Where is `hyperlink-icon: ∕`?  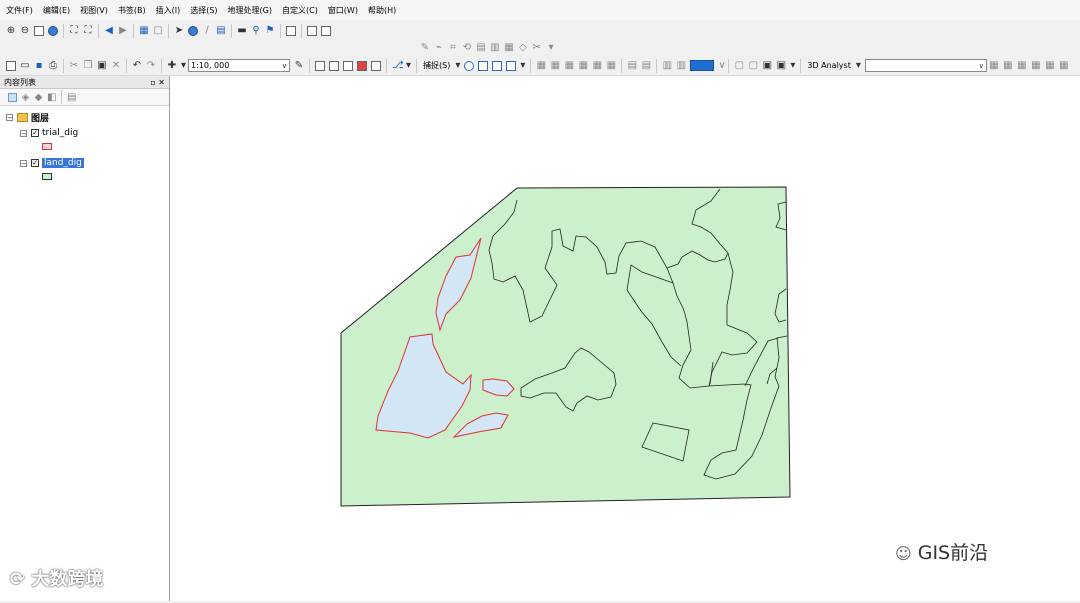 hyperlink-icon: ∕ is located at coordinates (207, 31).